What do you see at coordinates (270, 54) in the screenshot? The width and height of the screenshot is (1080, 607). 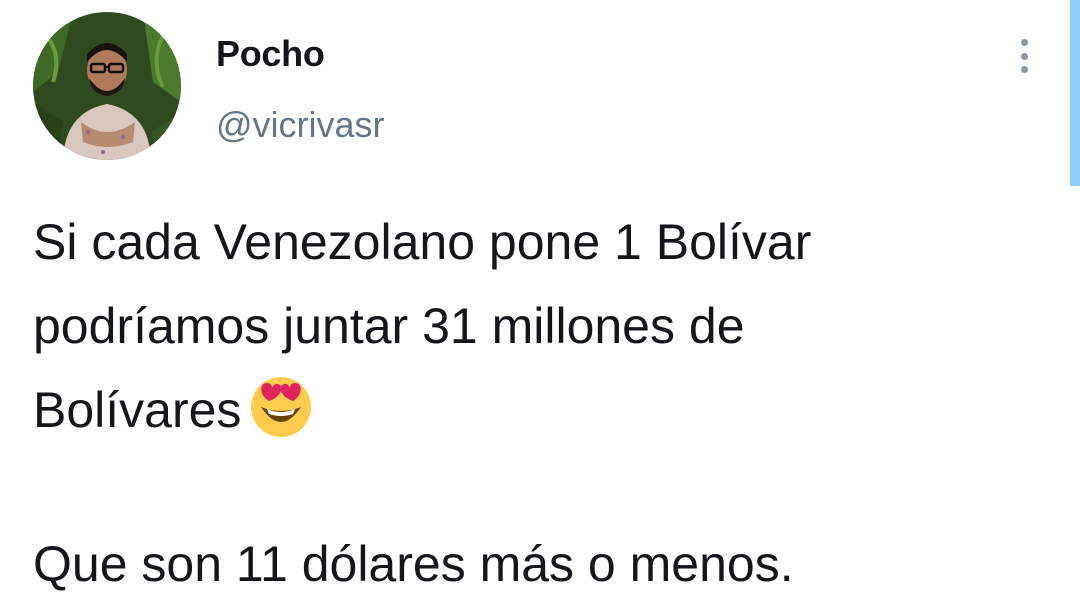 I see `user-display-name: Pocho` at bounding box center [270, 54].